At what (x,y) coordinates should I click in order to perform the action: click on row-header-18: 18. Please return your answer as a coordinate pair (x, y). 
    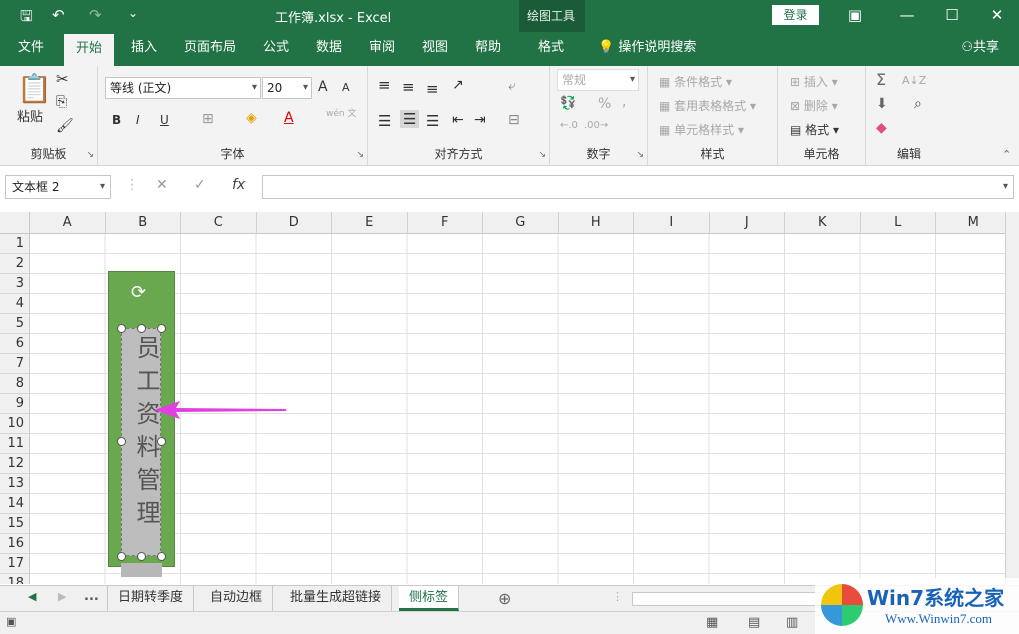
    Looking at the image, I should click on (15, 579).